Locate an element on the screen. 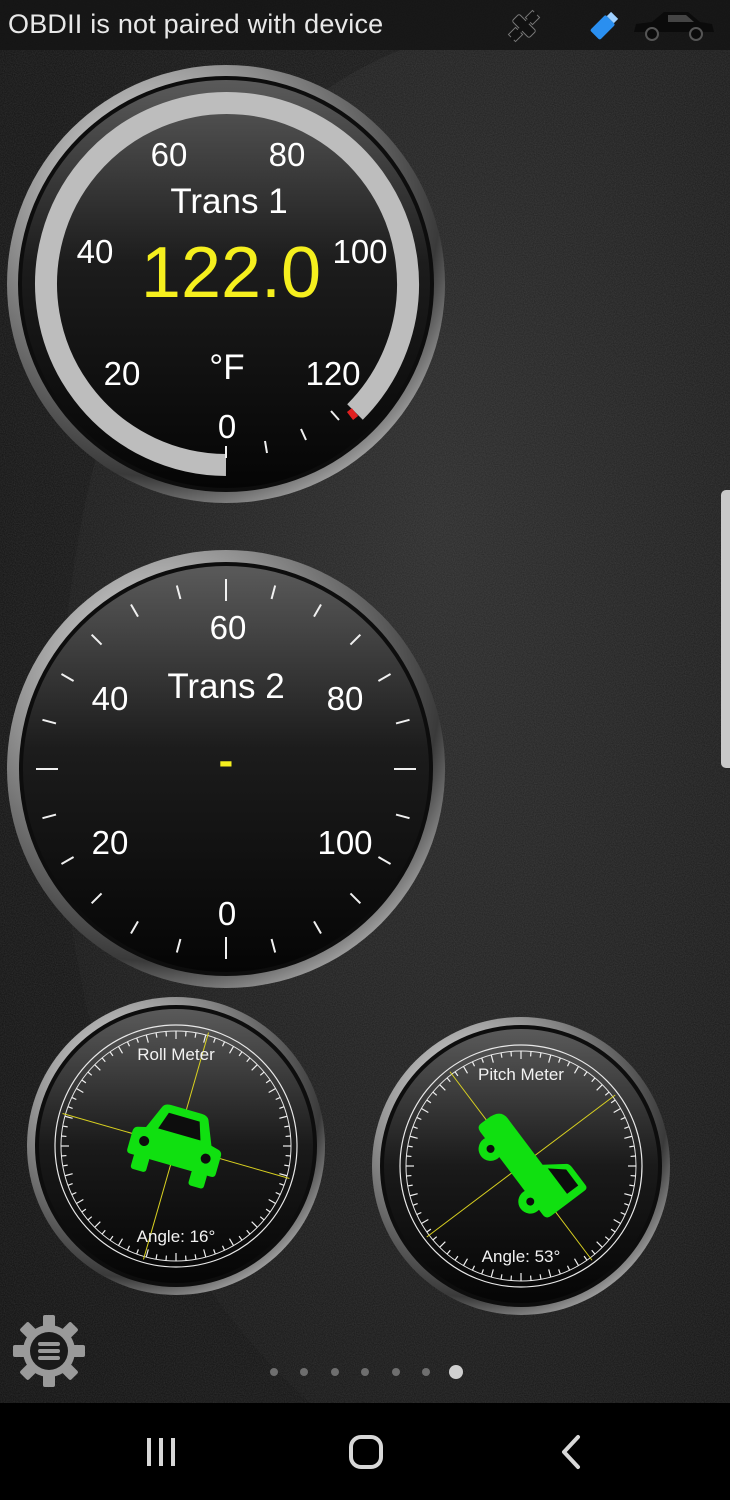  gear-icon is located at coordinates (49, 1351).